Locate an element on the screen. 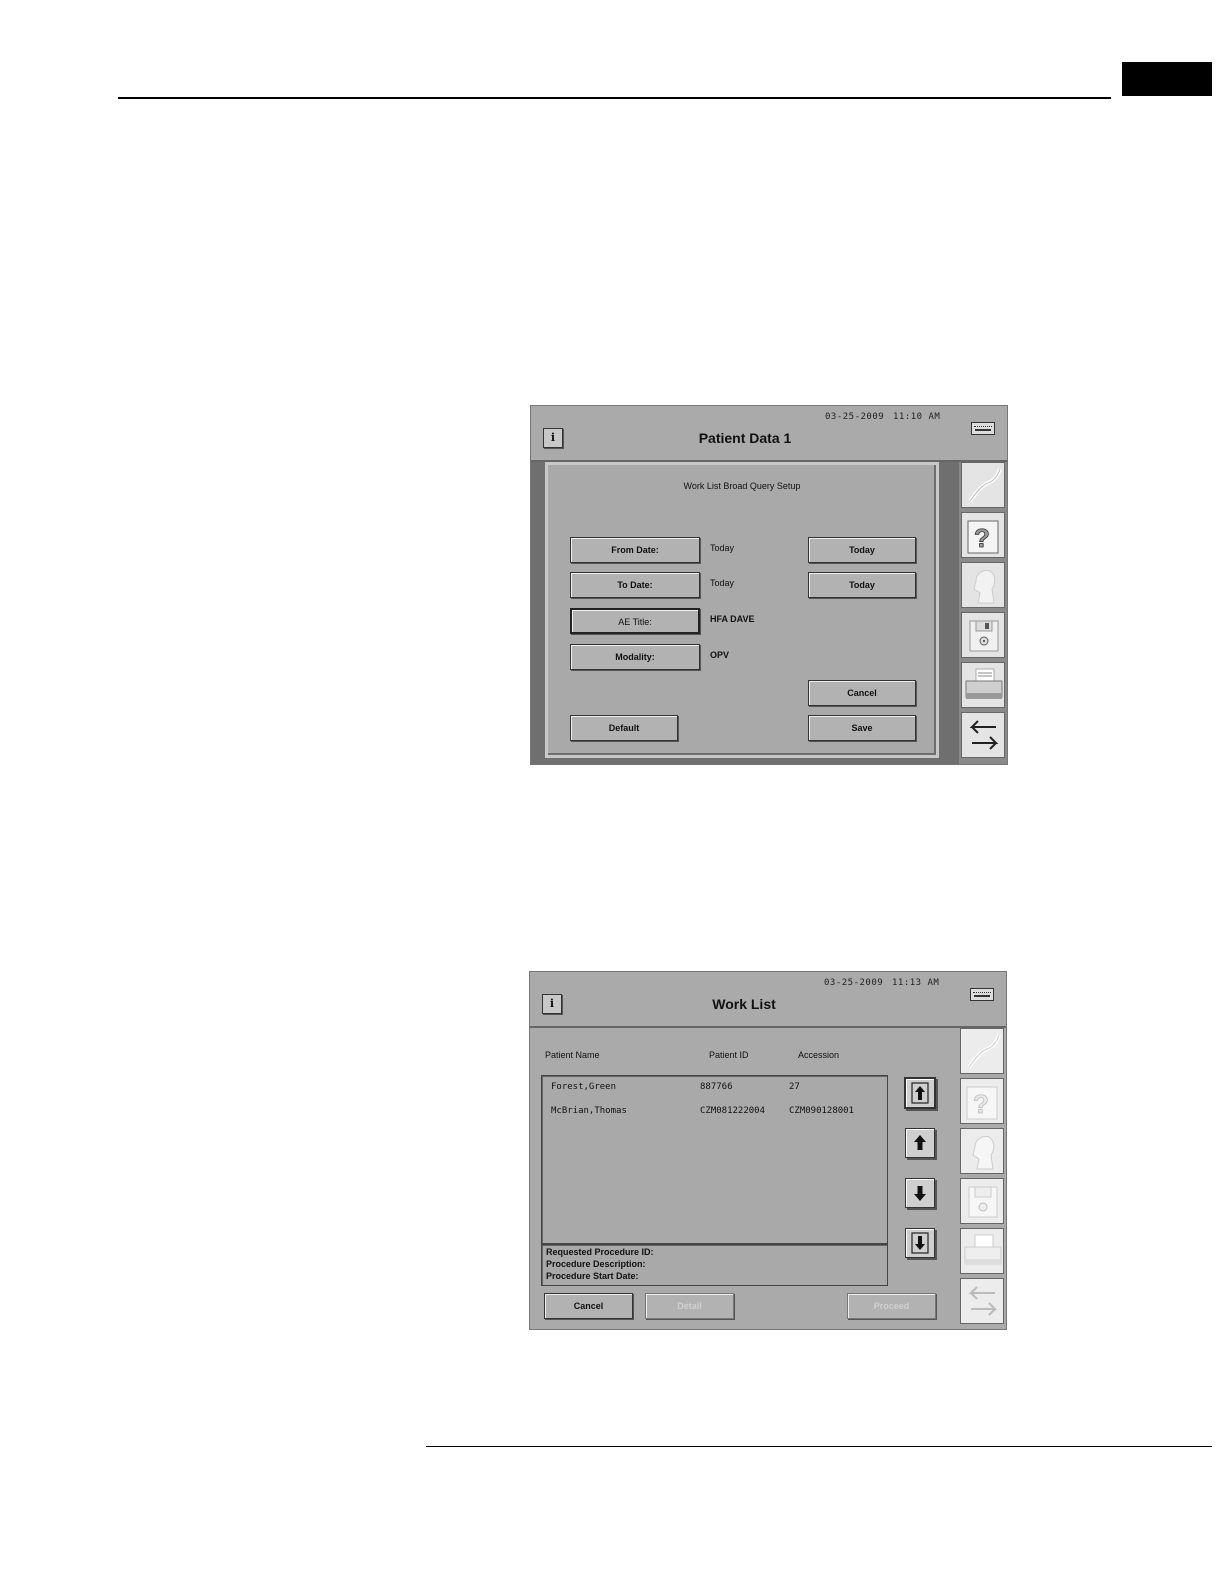 The image size is (1224, 1584). page-up-button is located at coordinates (920, 1093).